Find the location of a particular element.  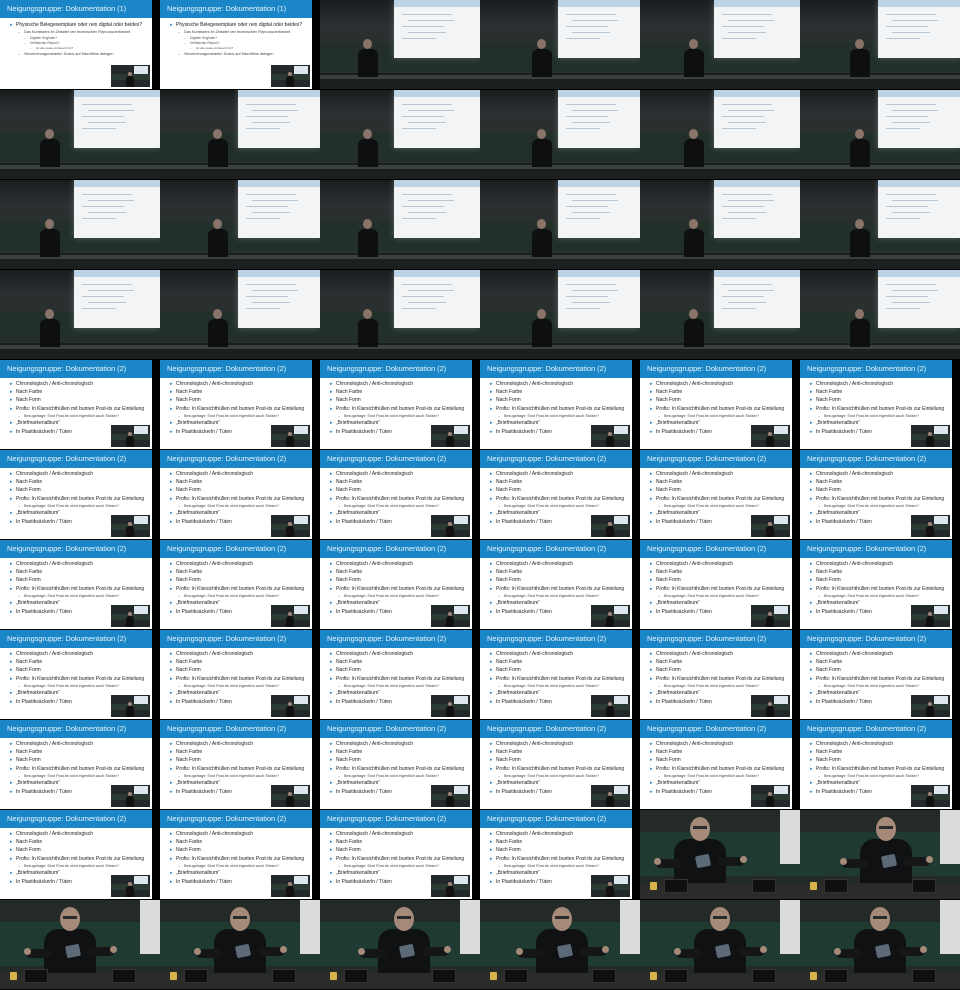

laptop is located at coordinates (124, 976).